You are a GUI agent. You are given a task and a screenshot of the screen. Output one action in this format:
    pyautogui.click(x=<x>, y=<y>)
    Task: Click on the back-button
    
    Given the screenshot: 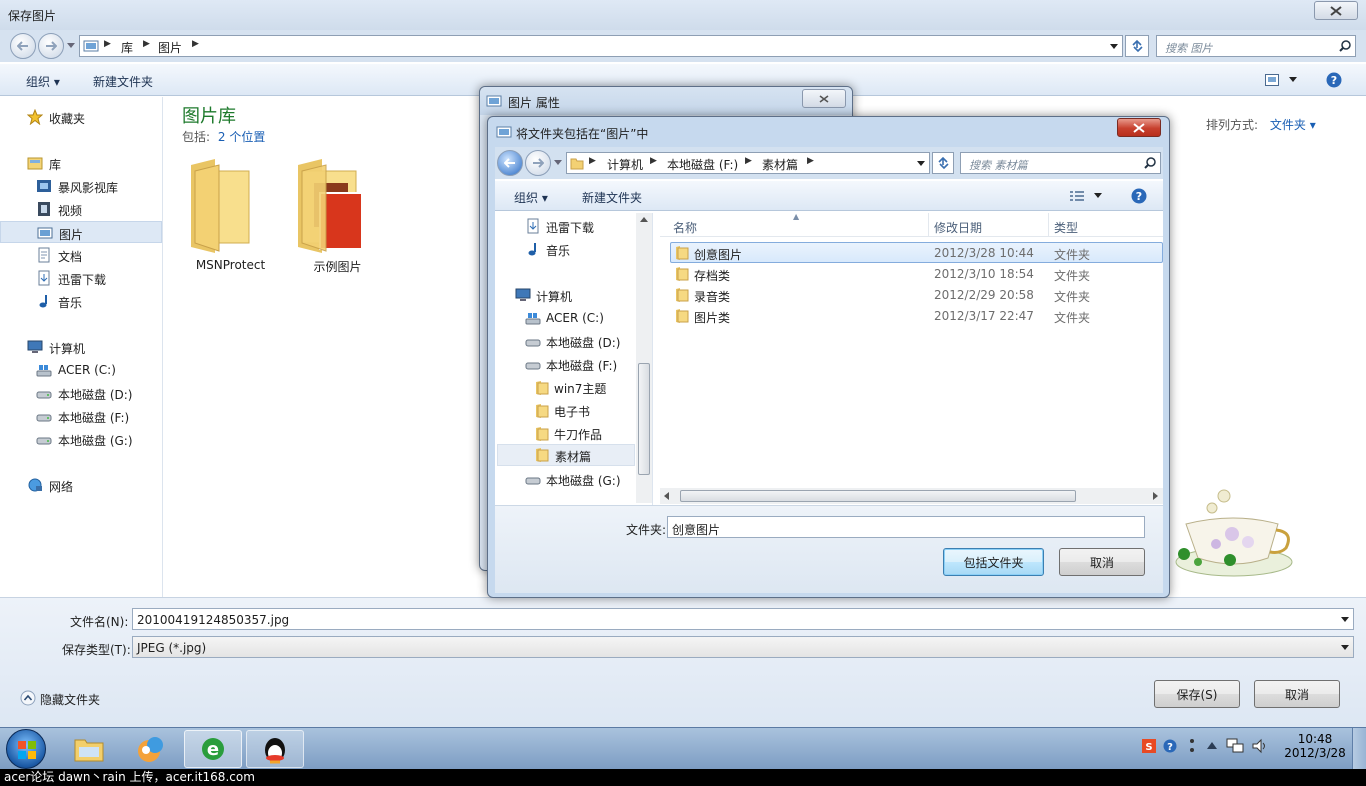 What is the action you would take?
    pyautogui.click(x=23, y=46)
    